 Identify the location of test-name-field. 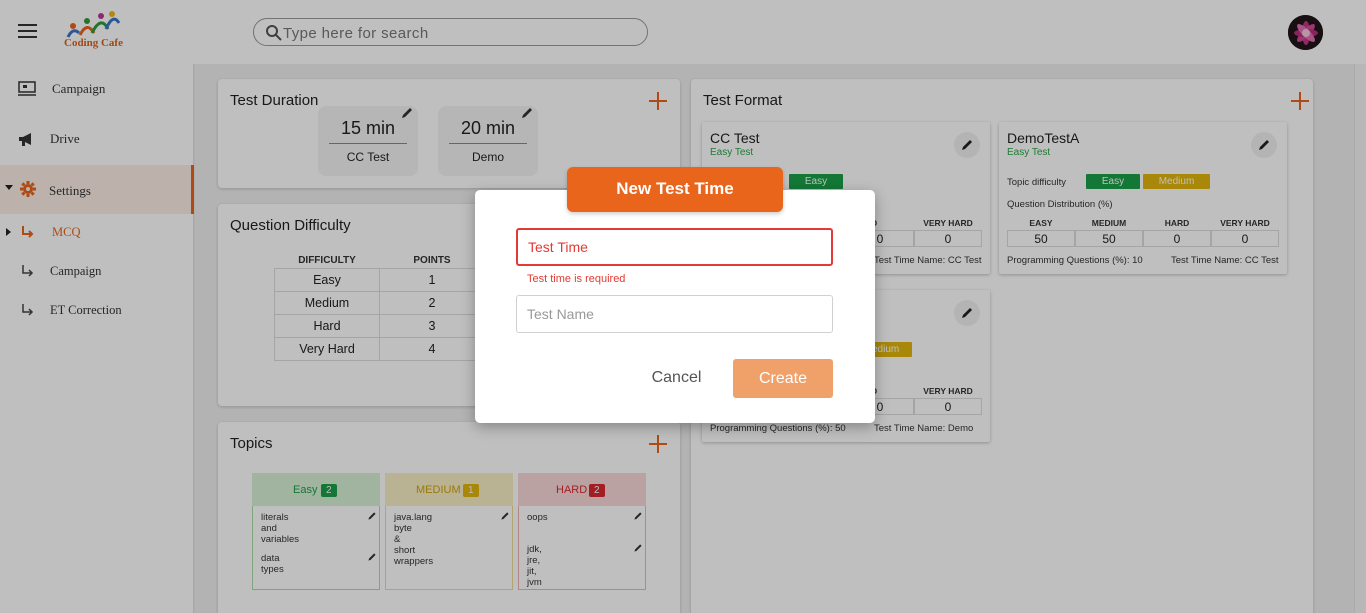
(674, 314).